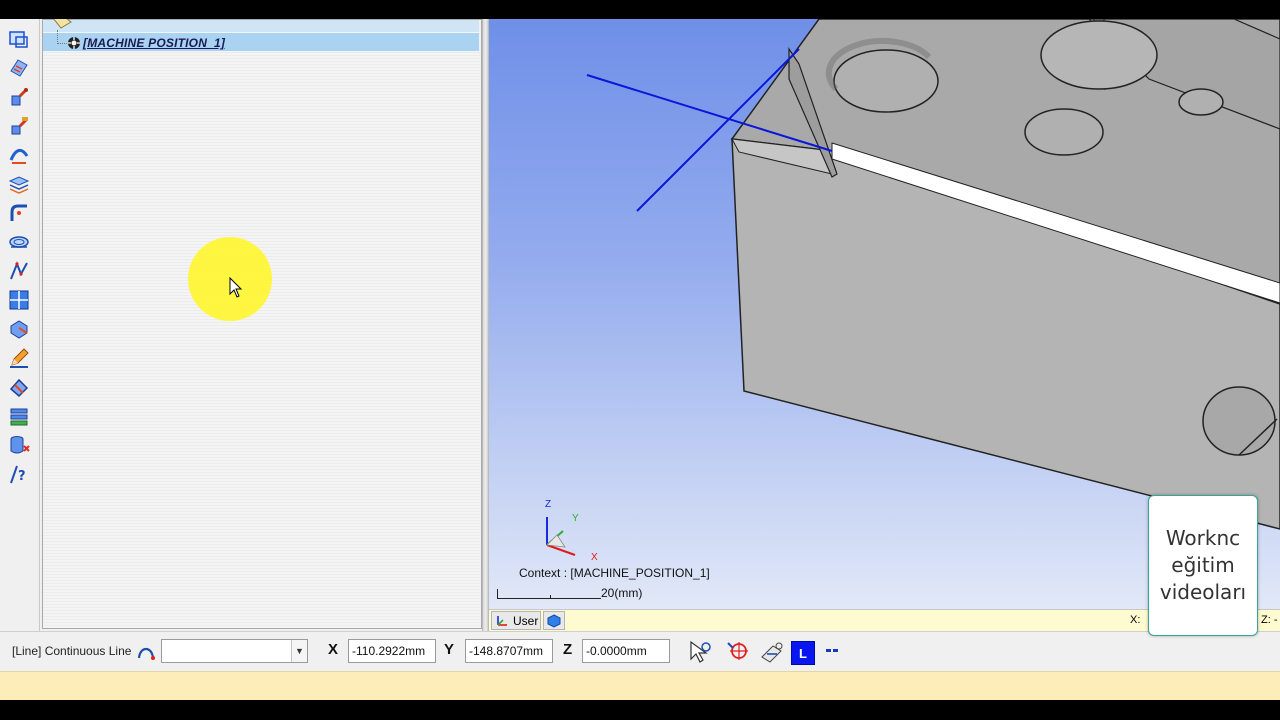 This screenshot has height=720, width=1280. What do you see at coordinates (640, 710) in the screenshot?
I see `letterbox-bottom` at bounding box center [640, 710].